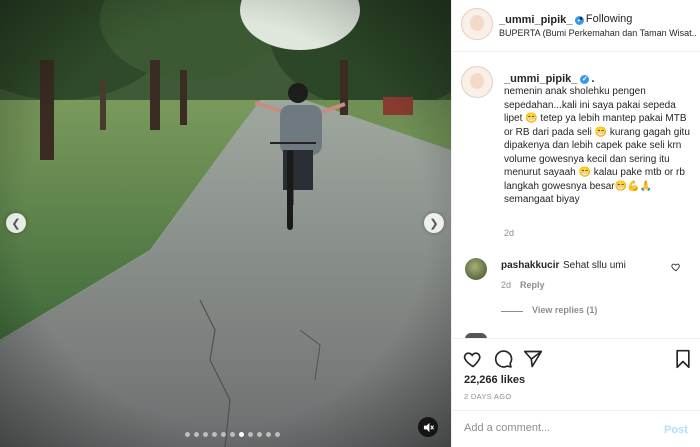 This screenshot has height=447, width=700. I want to click on like-button, so click(473, 361).